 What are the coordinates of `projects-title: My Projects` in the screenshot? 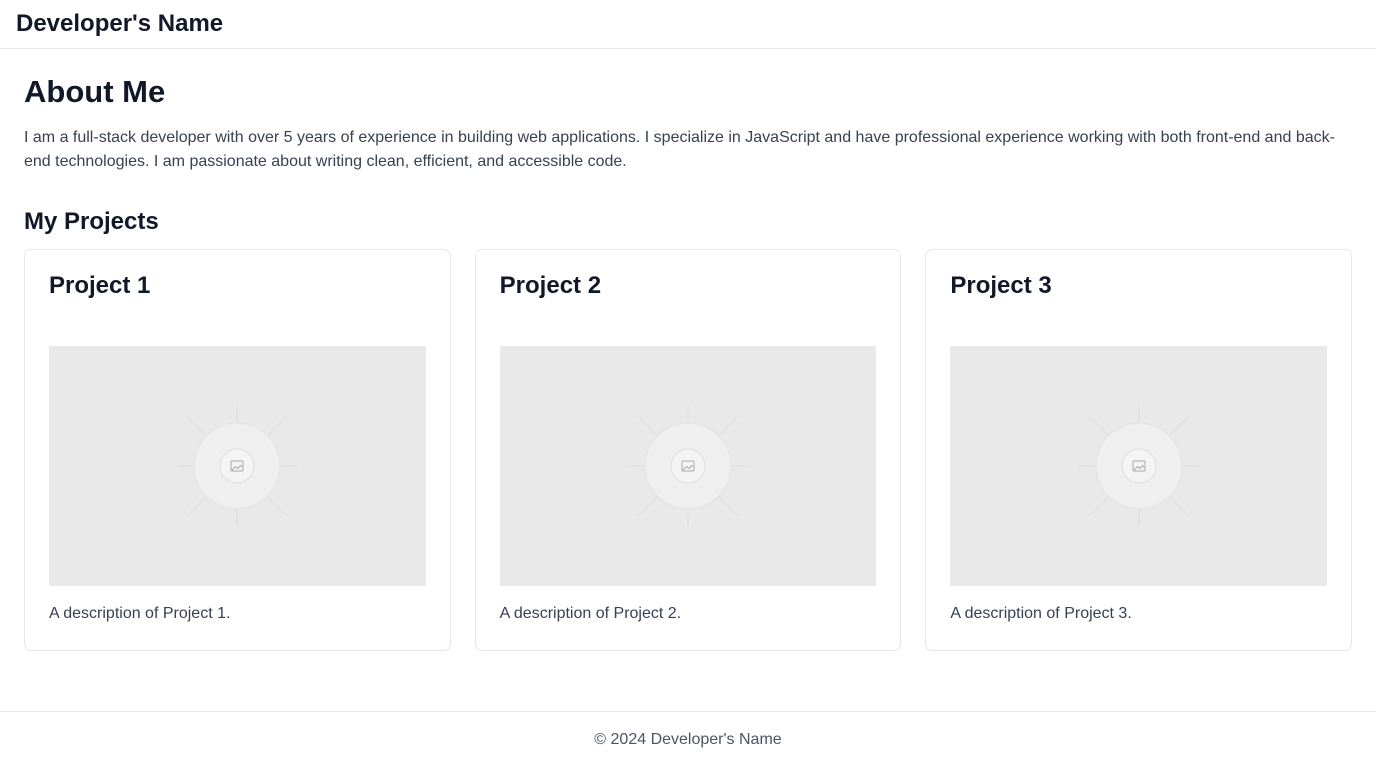 It's located at (91, 221).